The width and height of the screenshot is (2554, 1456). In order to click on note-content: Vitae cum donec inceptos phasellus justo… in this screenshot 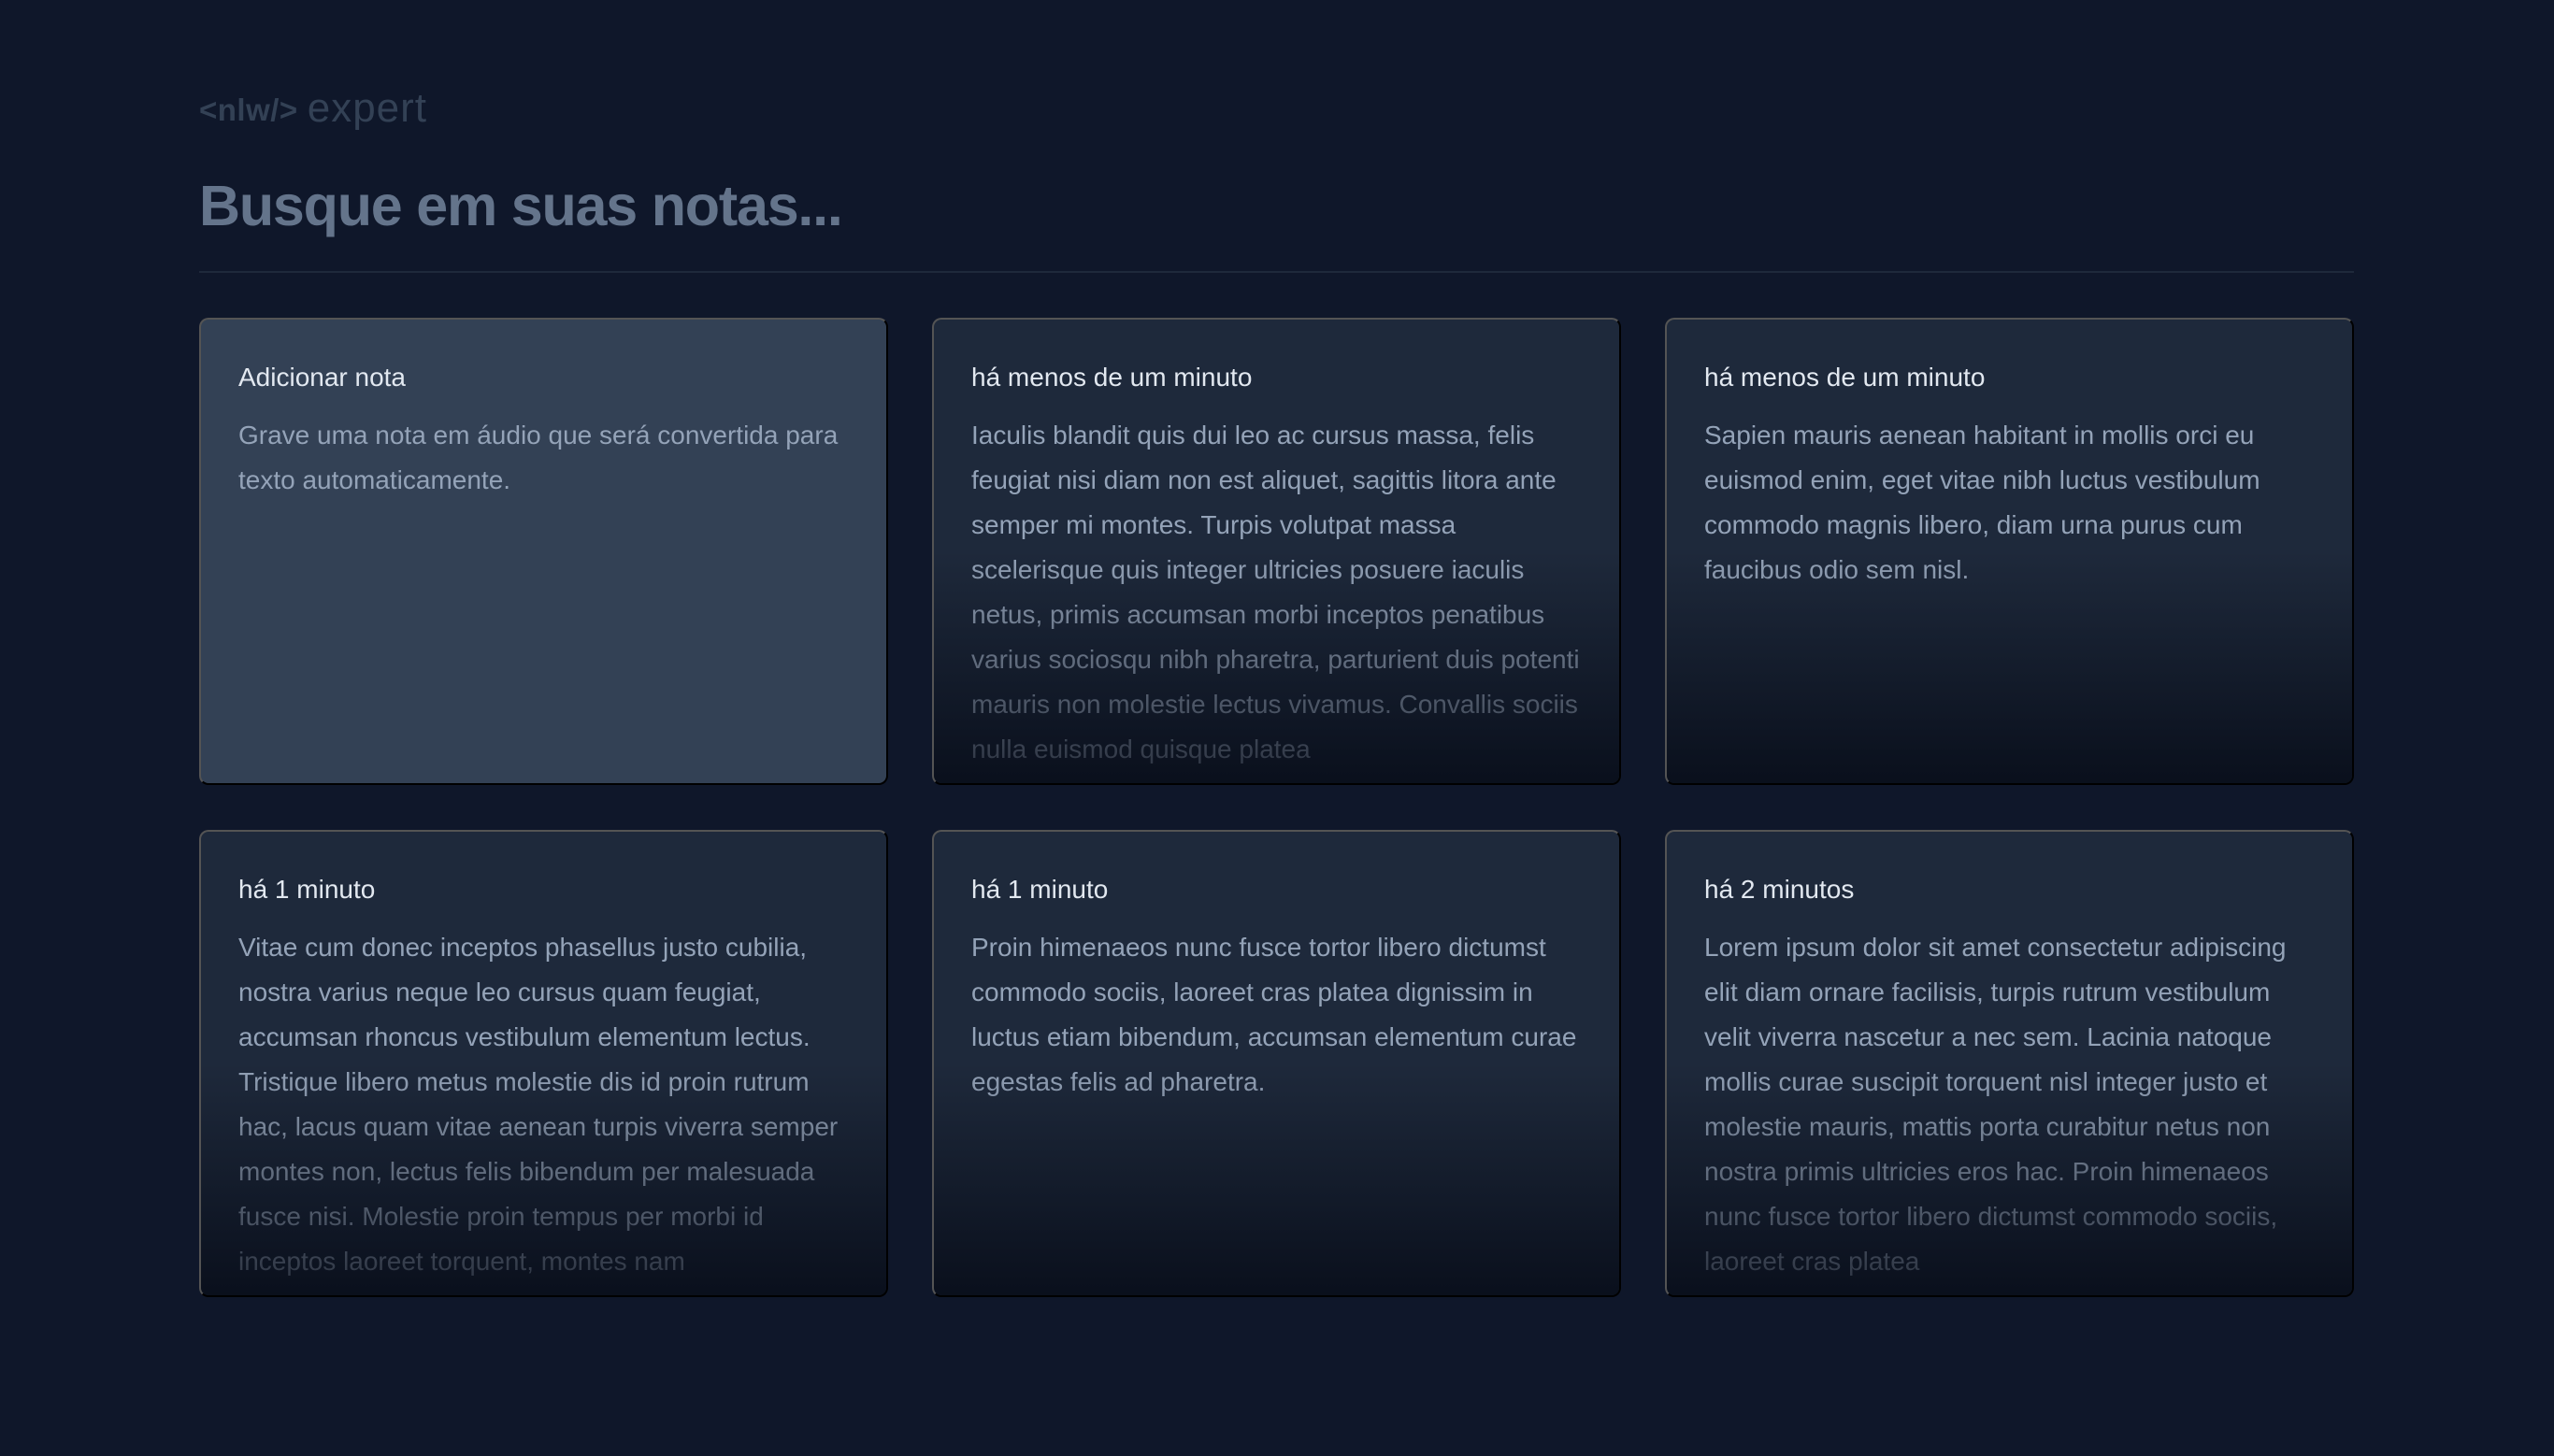, I will do `click(538, 1104)`.